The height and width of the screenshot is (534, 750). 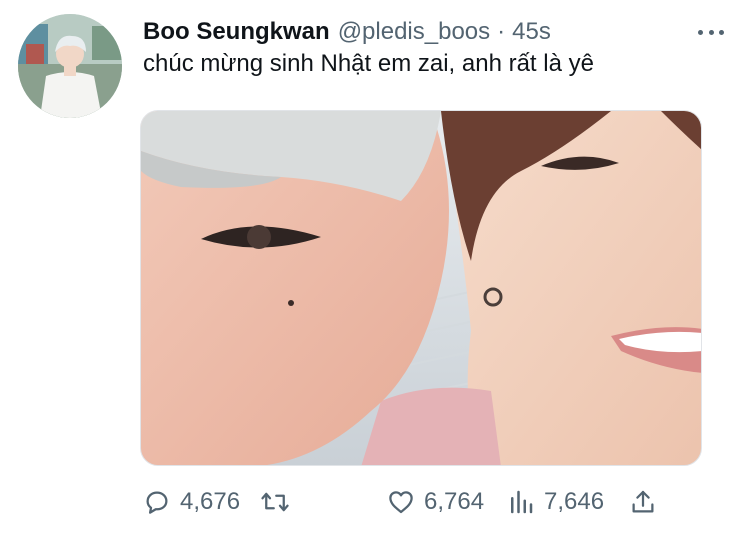 I want to click on reply-bubble-icon, so click(x=157, y=502).